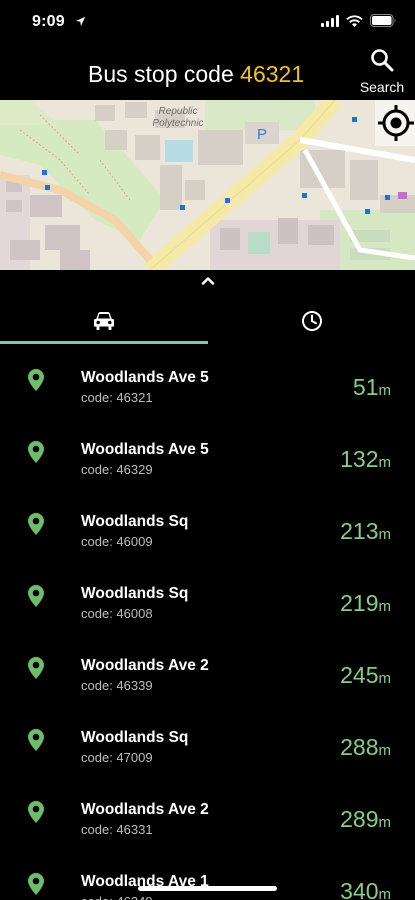 This screenshot has width=415, height=900. I want to click on page-title: Bus stop code 46321, so click(196, 74).